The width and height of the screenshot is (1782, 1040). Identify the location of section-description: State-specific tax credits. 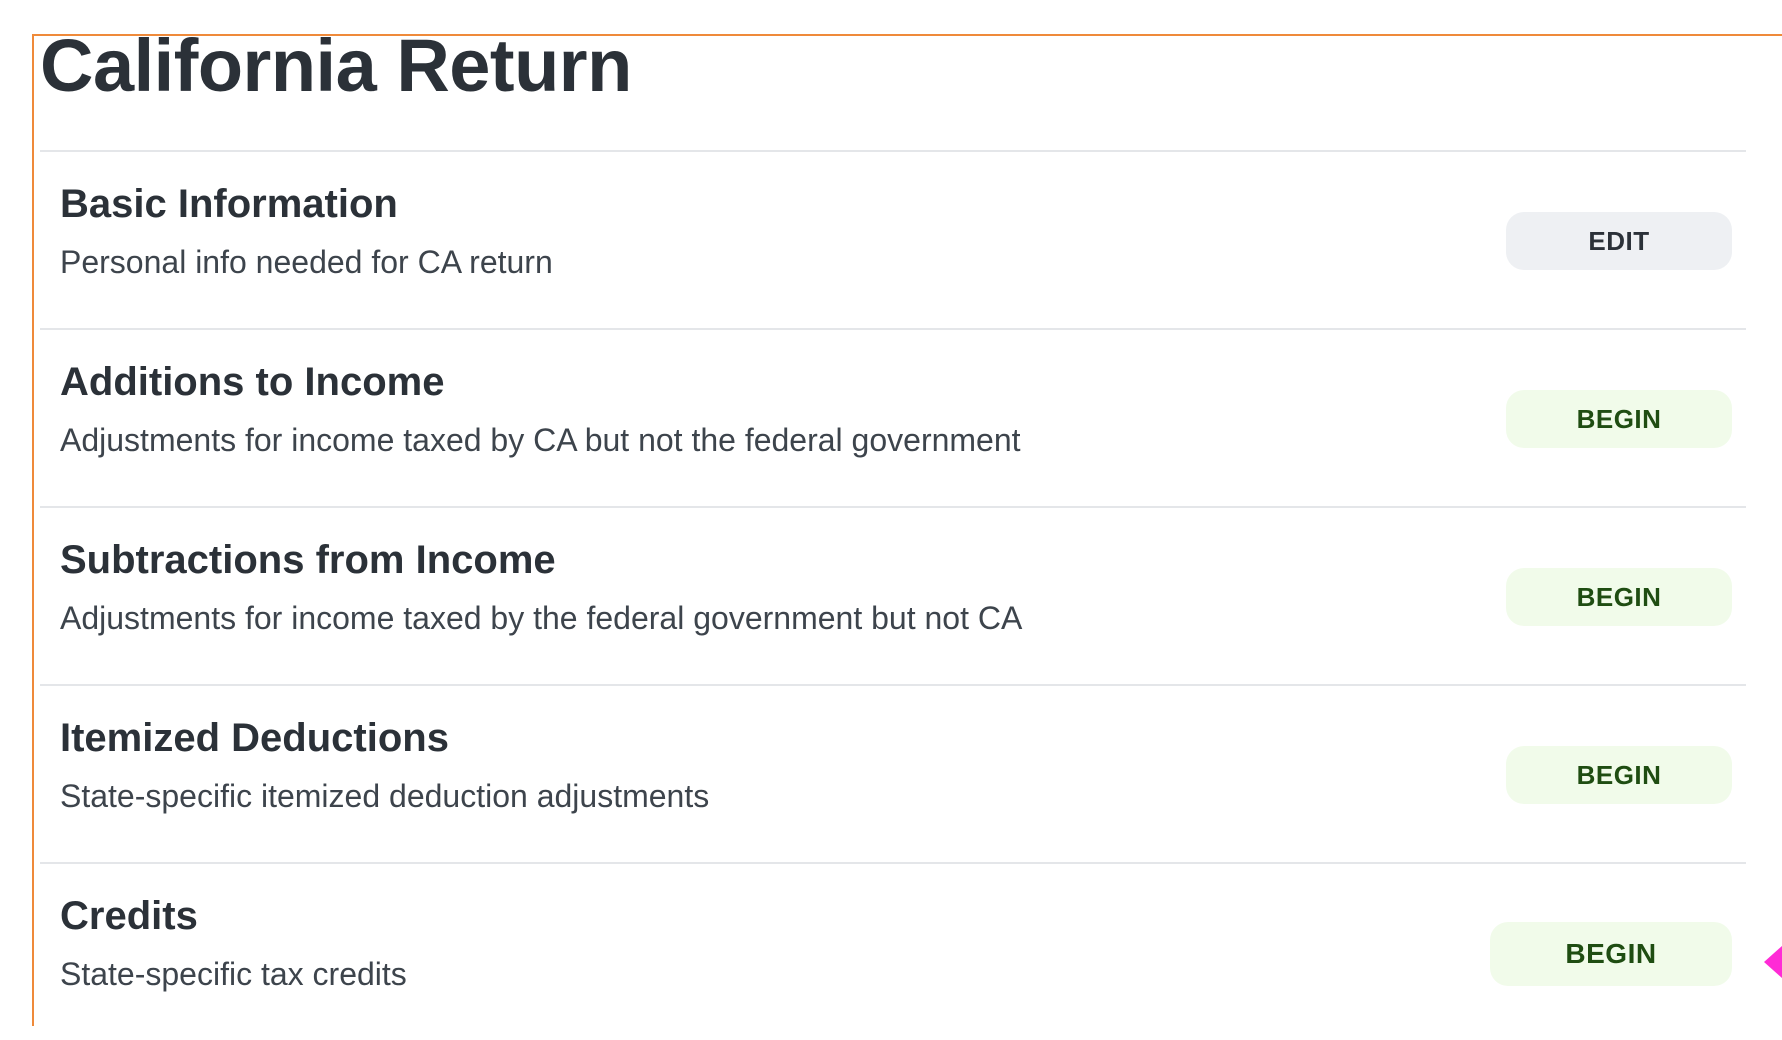
(233, 974).